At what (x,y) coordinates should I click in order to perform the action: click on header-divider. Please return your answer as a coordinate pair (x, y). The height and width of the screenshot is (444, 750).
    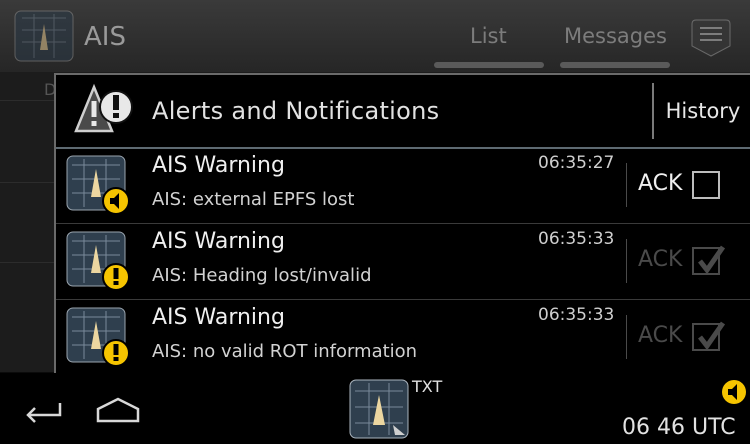
    Looking at the image, I should click on (653, 111).